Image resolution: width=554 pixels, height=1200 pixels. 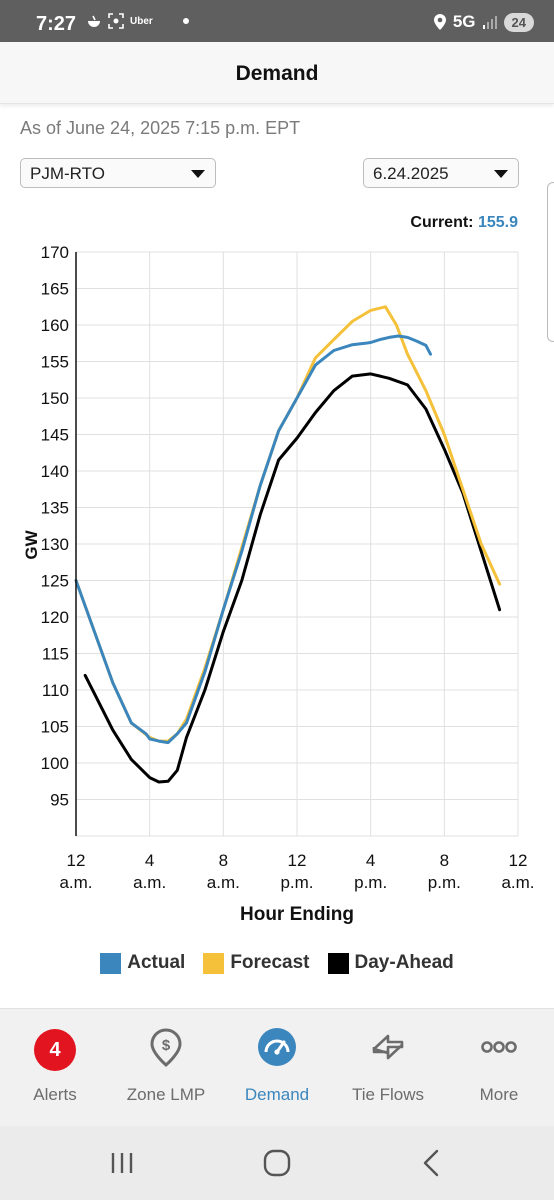 I want to click on nav-zone-lmp: $ Zone LMP, so click(x=166, y=1068).